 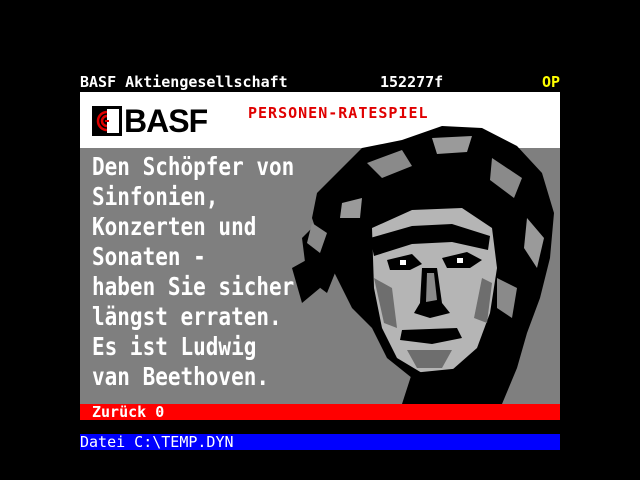 I want to click on status-indicator: OP, so click(x=550, y=82).